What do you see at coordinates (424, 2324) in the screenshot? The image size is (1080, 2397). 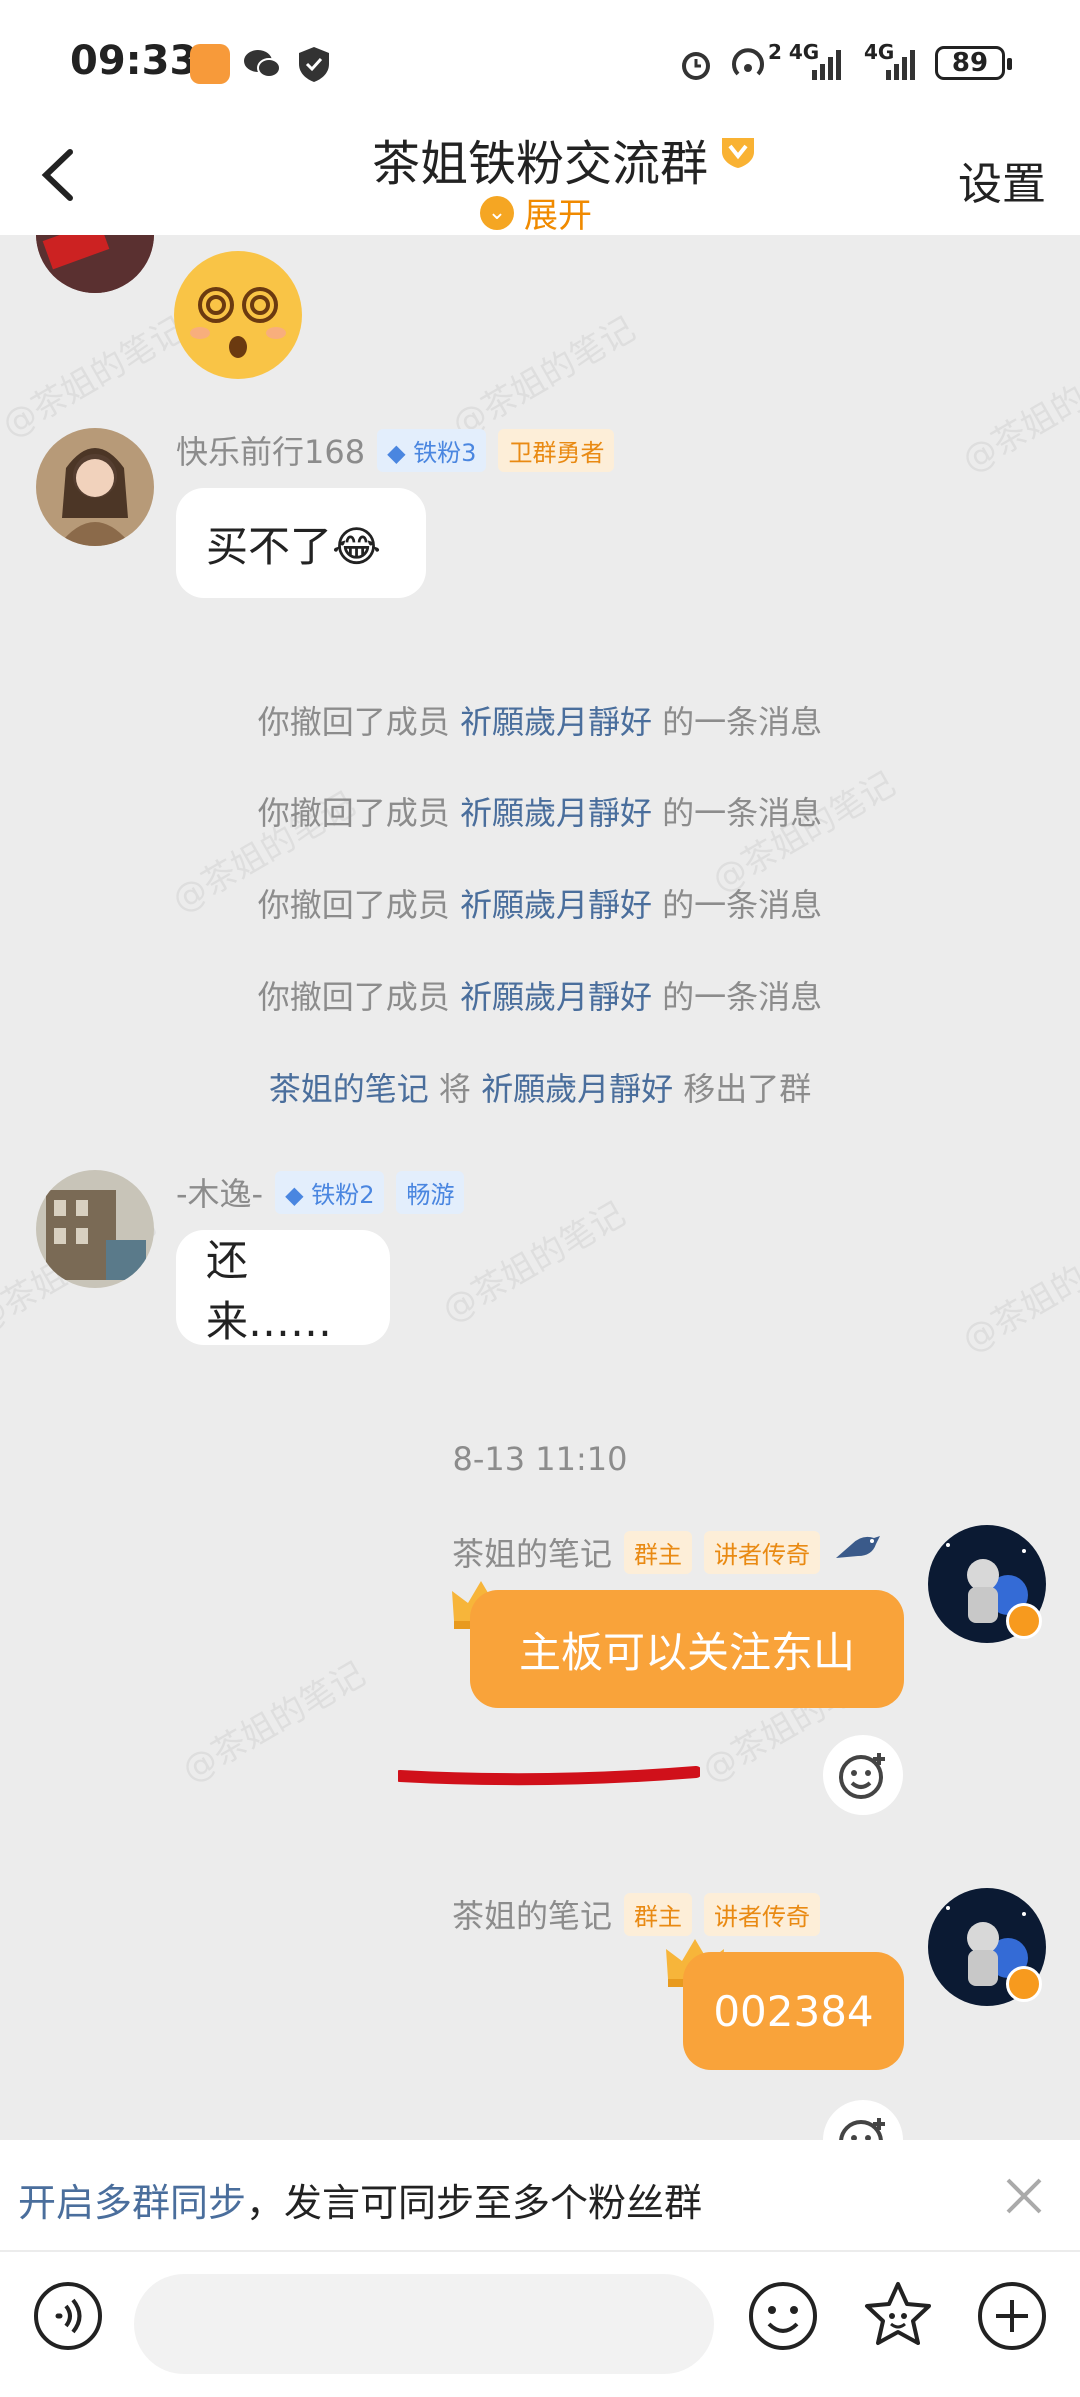 I see `message-input` at bounding box center [424, 2324].